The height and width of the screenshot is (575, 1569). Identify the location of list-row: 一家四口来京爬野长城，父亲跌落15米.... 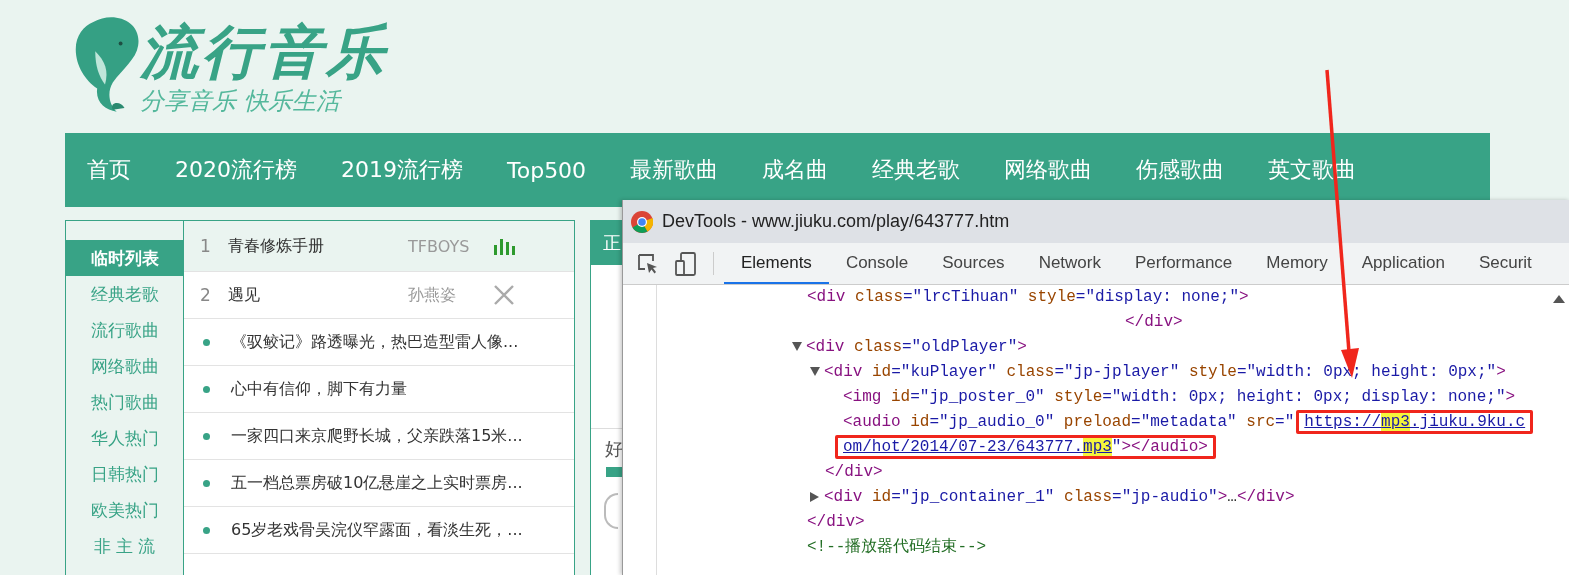
(379, 436).